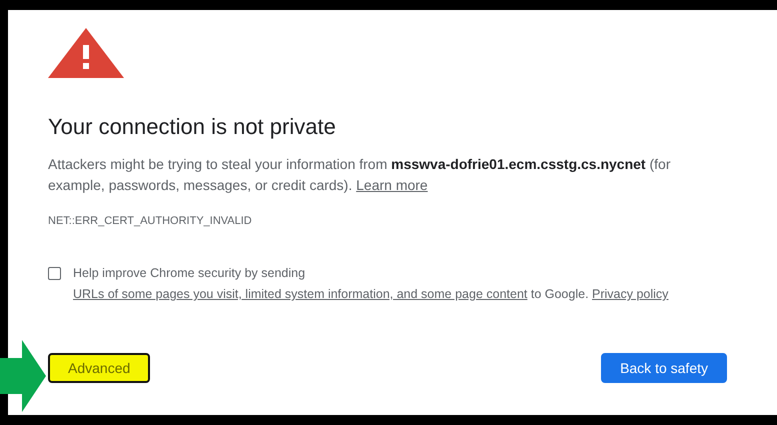  What do you see at coordinates (300, 294) in the screenshot?
I see `policy-link: URLs of some pages you visit, limited system information, and some page content` at bounding box center [300, 294].